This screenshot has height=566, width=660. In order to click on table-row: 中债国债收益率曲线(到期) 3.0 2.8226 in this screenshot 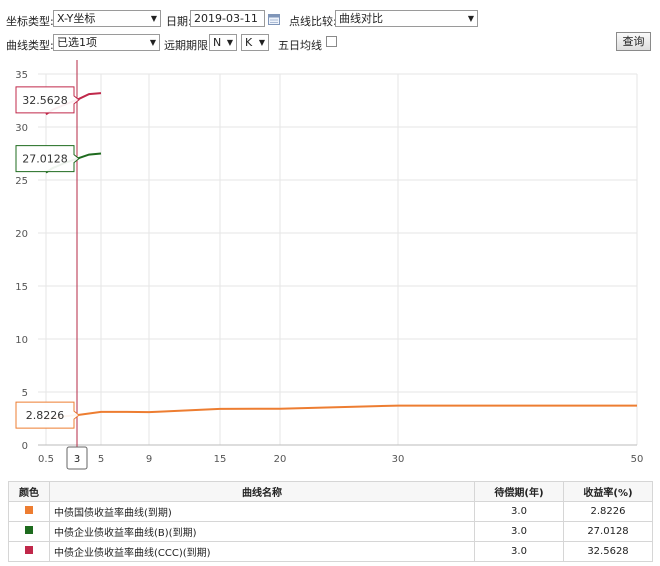, I will do `click(330, 511)`.